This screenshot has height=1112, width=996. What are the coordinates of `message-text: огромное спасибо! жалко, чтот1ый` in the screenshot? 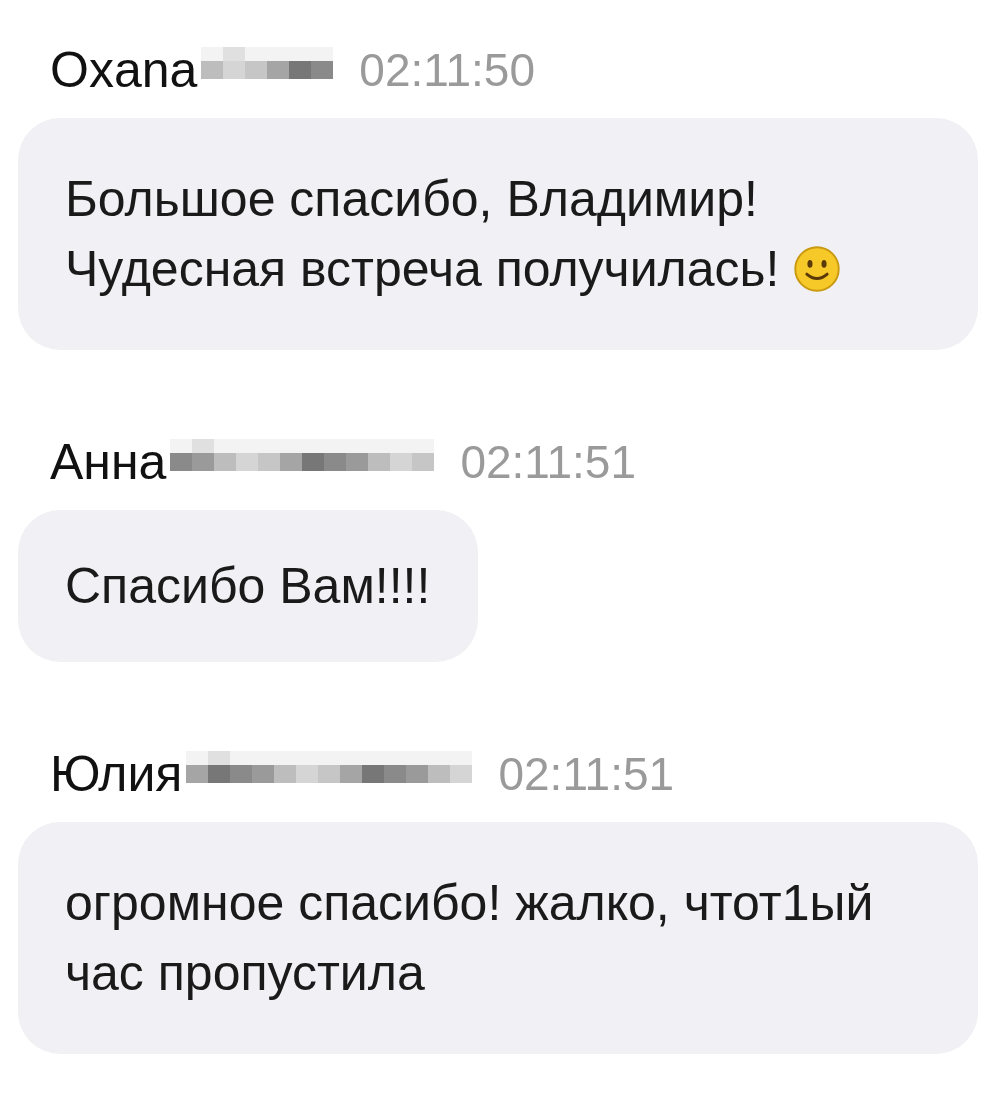 It's located at (469, 903).